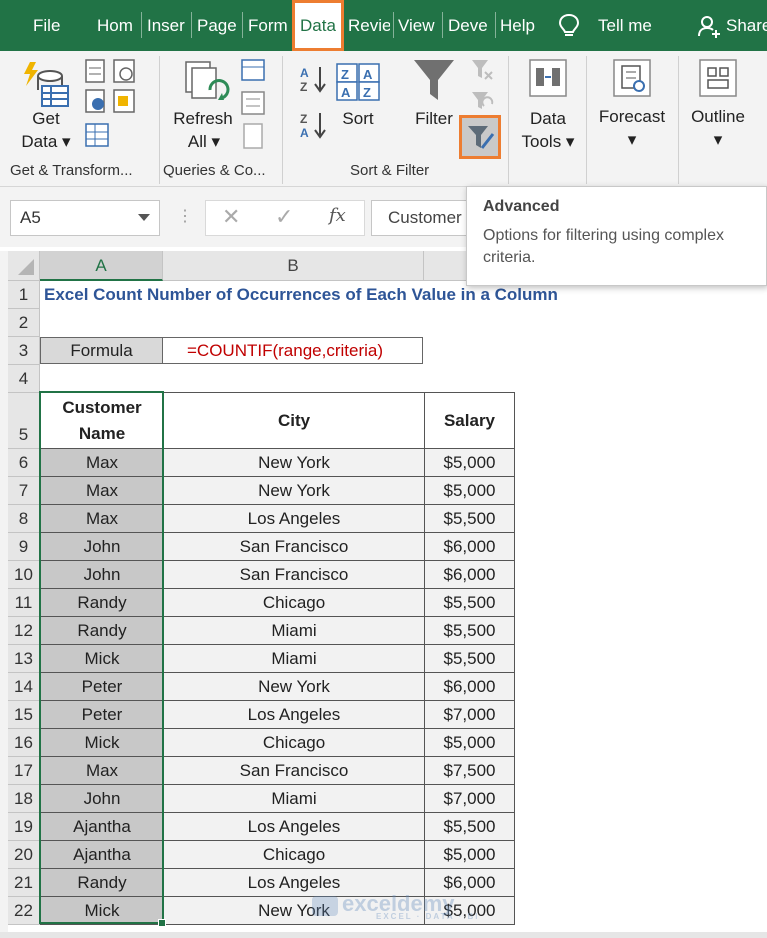 This screenshot has height=938, width=767. What do you see at coordinates (24, 687) in the screenshot?
I see `row-header: 14` at bounding box center [24, 687].